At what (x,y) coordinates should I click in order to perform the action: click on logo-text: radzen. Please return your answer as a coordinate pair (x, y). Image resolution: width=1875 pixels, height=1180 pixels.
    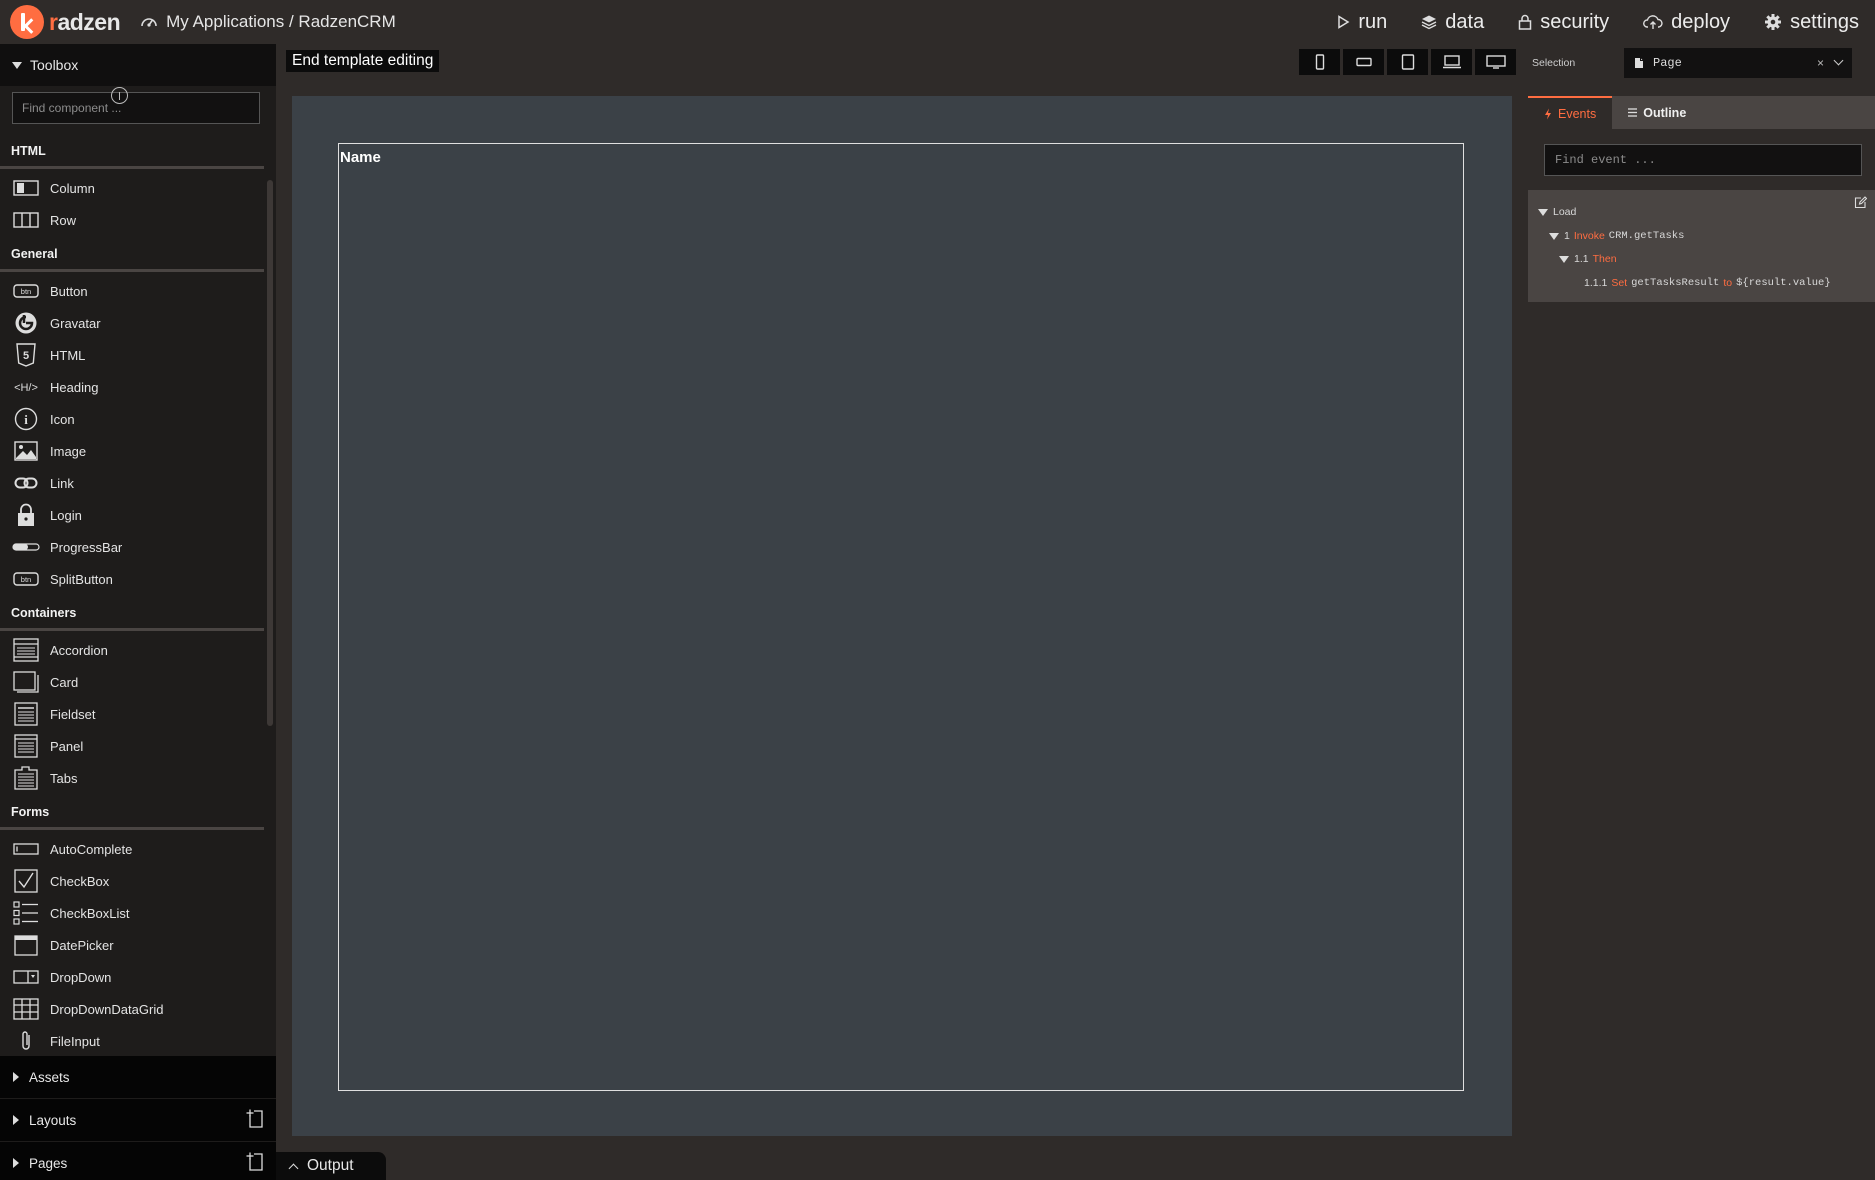
    Looking at the image, I should click on (85, 22).